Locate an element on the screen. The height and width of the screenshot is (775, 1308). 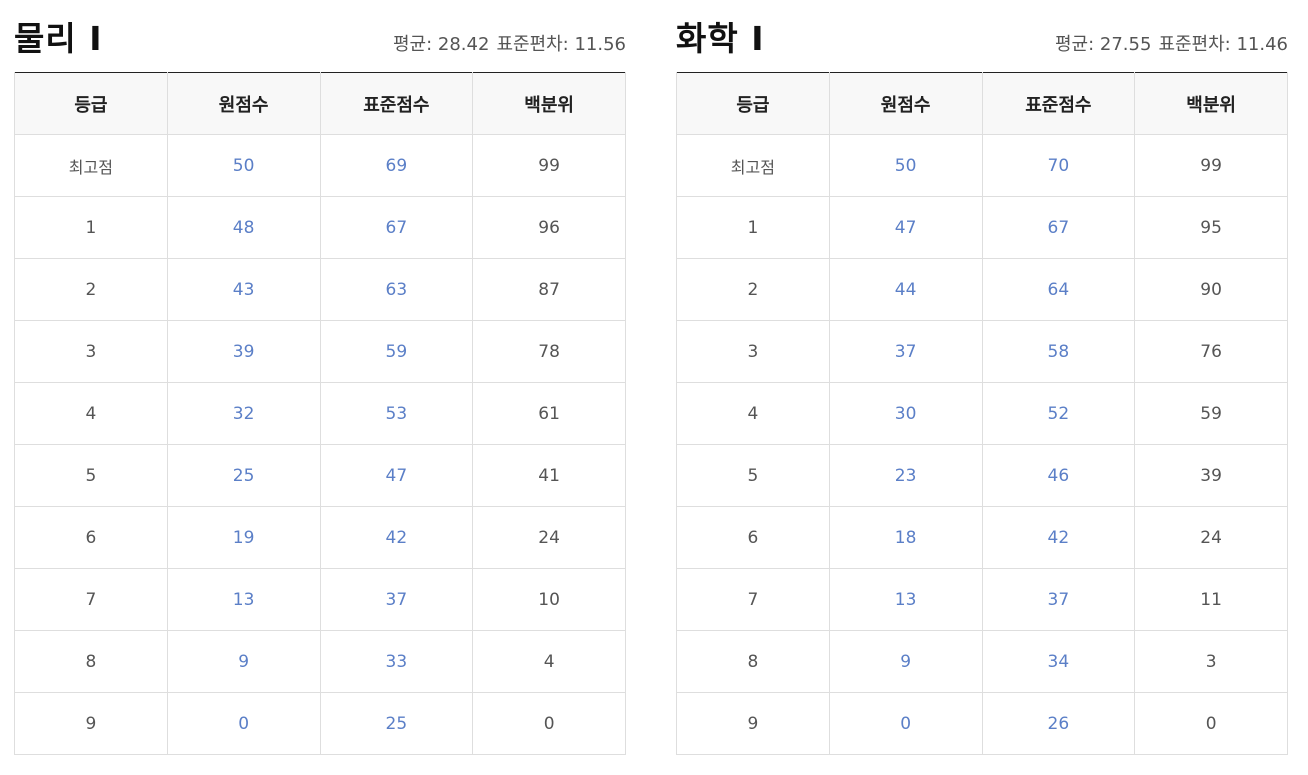
percentile-cell: 39 is located at coordinates (1211, 475).